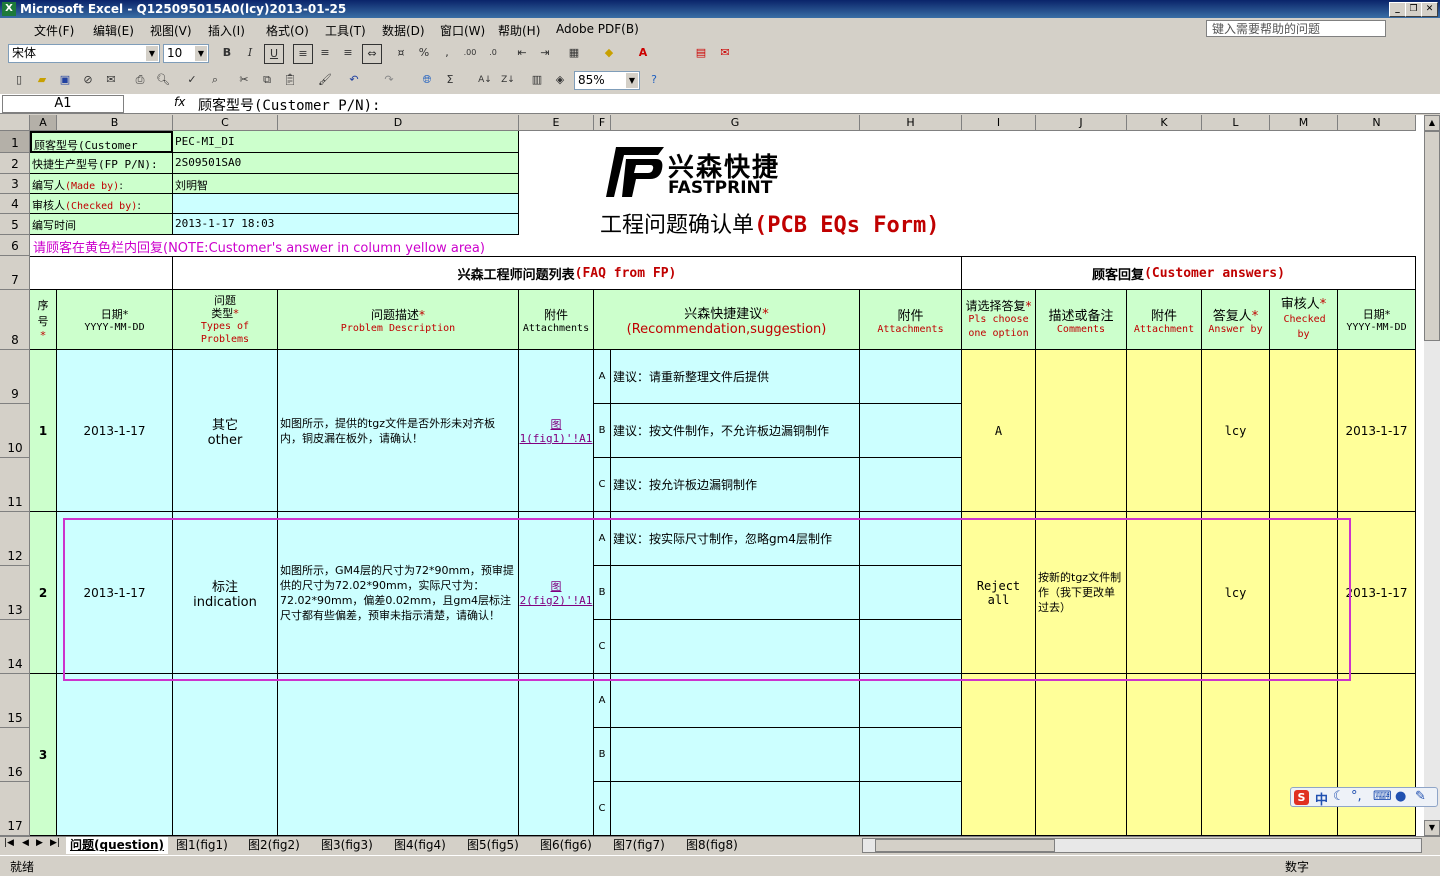  What do you see at coordinates (19, 80) in the screenshot?
I see `new-icon: ▯` at bounding box center [19, 80].